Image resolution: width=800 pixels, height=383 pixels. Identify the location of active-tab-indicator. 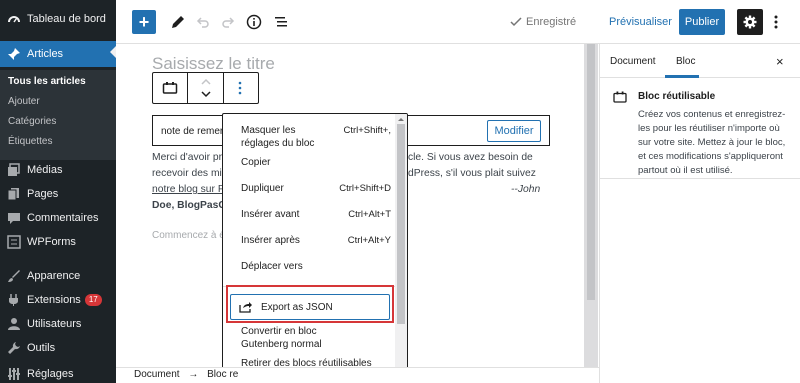
(682, 76).